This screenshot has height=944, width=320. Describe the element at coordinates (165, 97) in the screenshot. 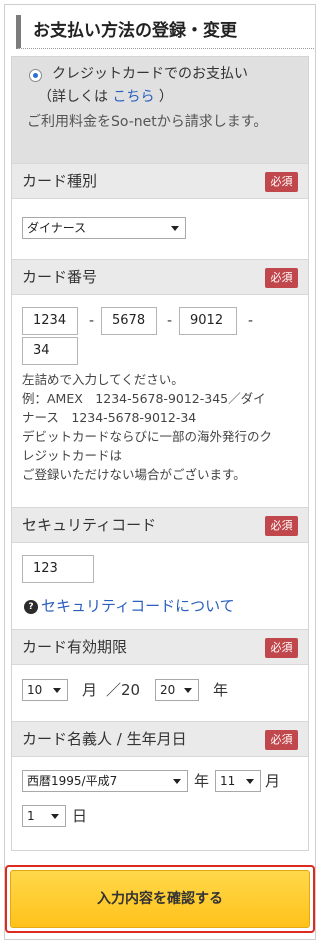

I see `detail-suffix: ）` at that location.